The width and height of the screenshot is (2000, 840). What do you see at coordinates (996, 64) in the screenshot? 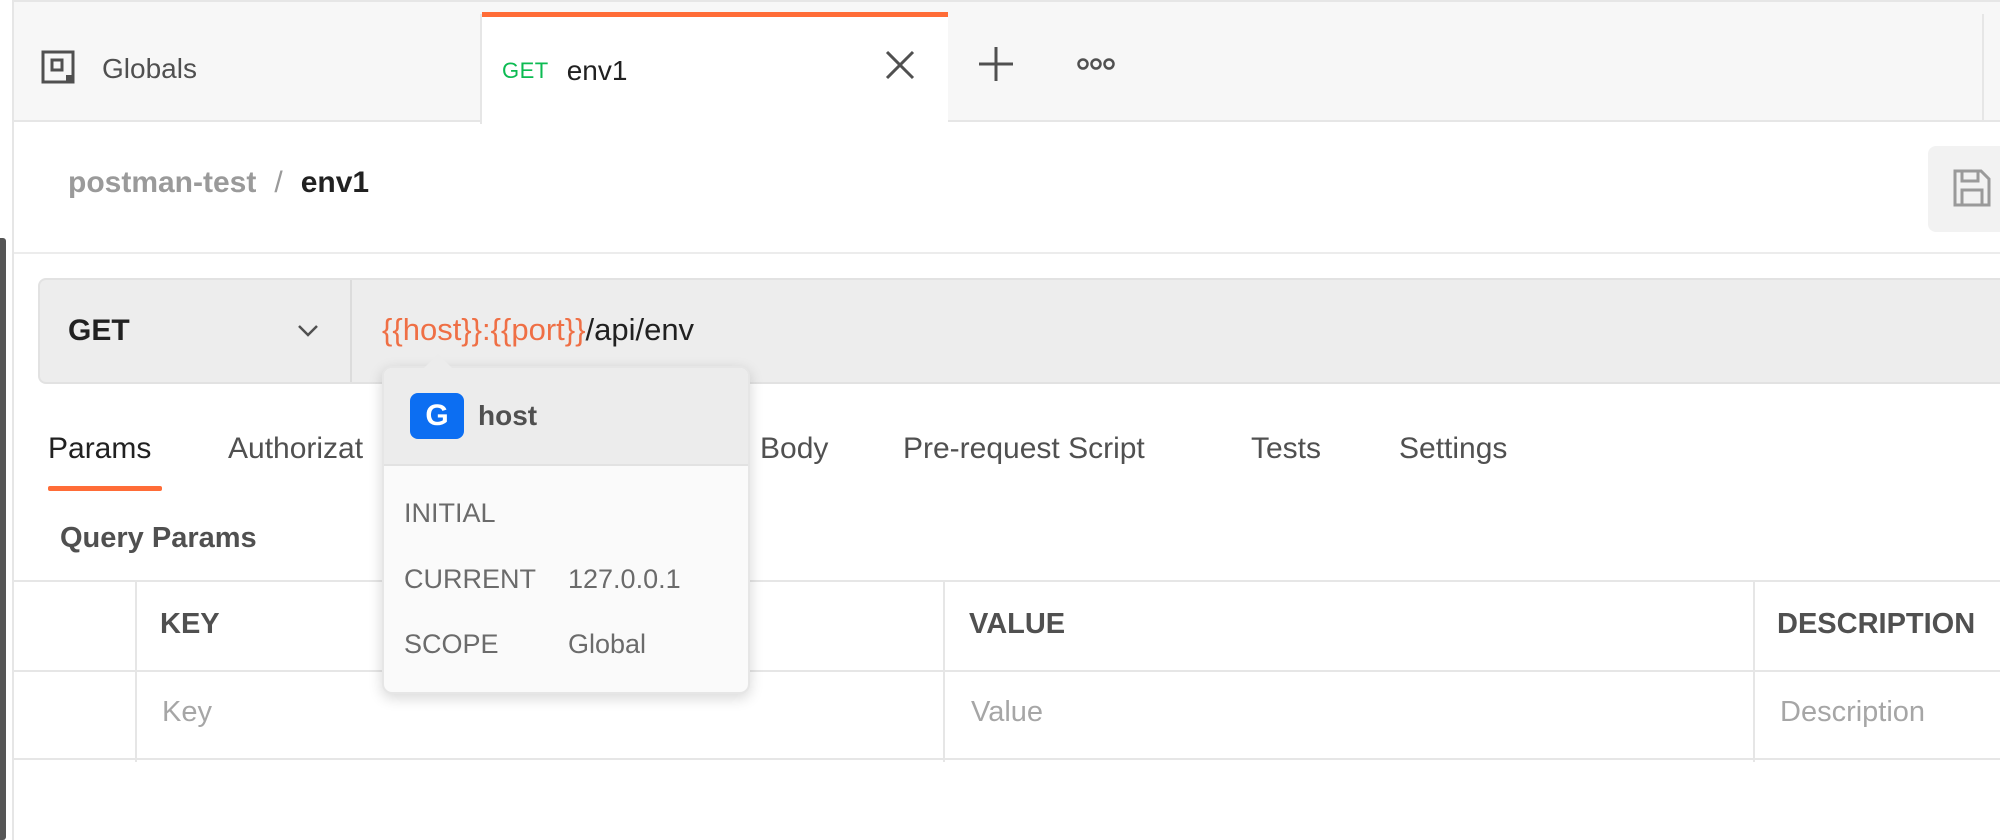
I see `plus-icon` at bounding box center [996, 64].